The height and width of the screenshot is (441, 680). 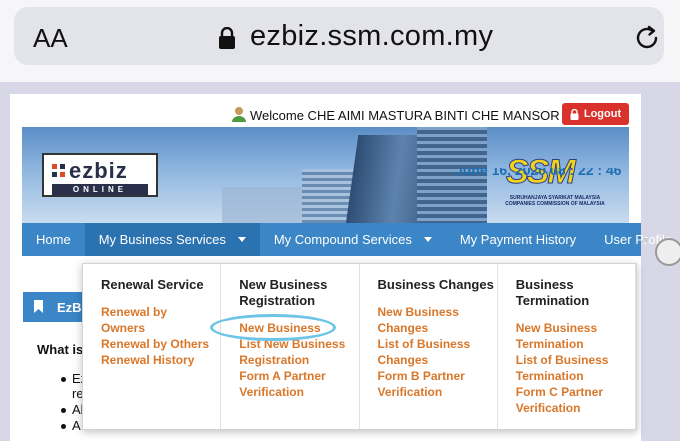 What do you see at coordinates (575, 400) in the screenshot?
I see `menu-link-form-c-partner: Form C Partner Verification` at bounding box center [575, 400].